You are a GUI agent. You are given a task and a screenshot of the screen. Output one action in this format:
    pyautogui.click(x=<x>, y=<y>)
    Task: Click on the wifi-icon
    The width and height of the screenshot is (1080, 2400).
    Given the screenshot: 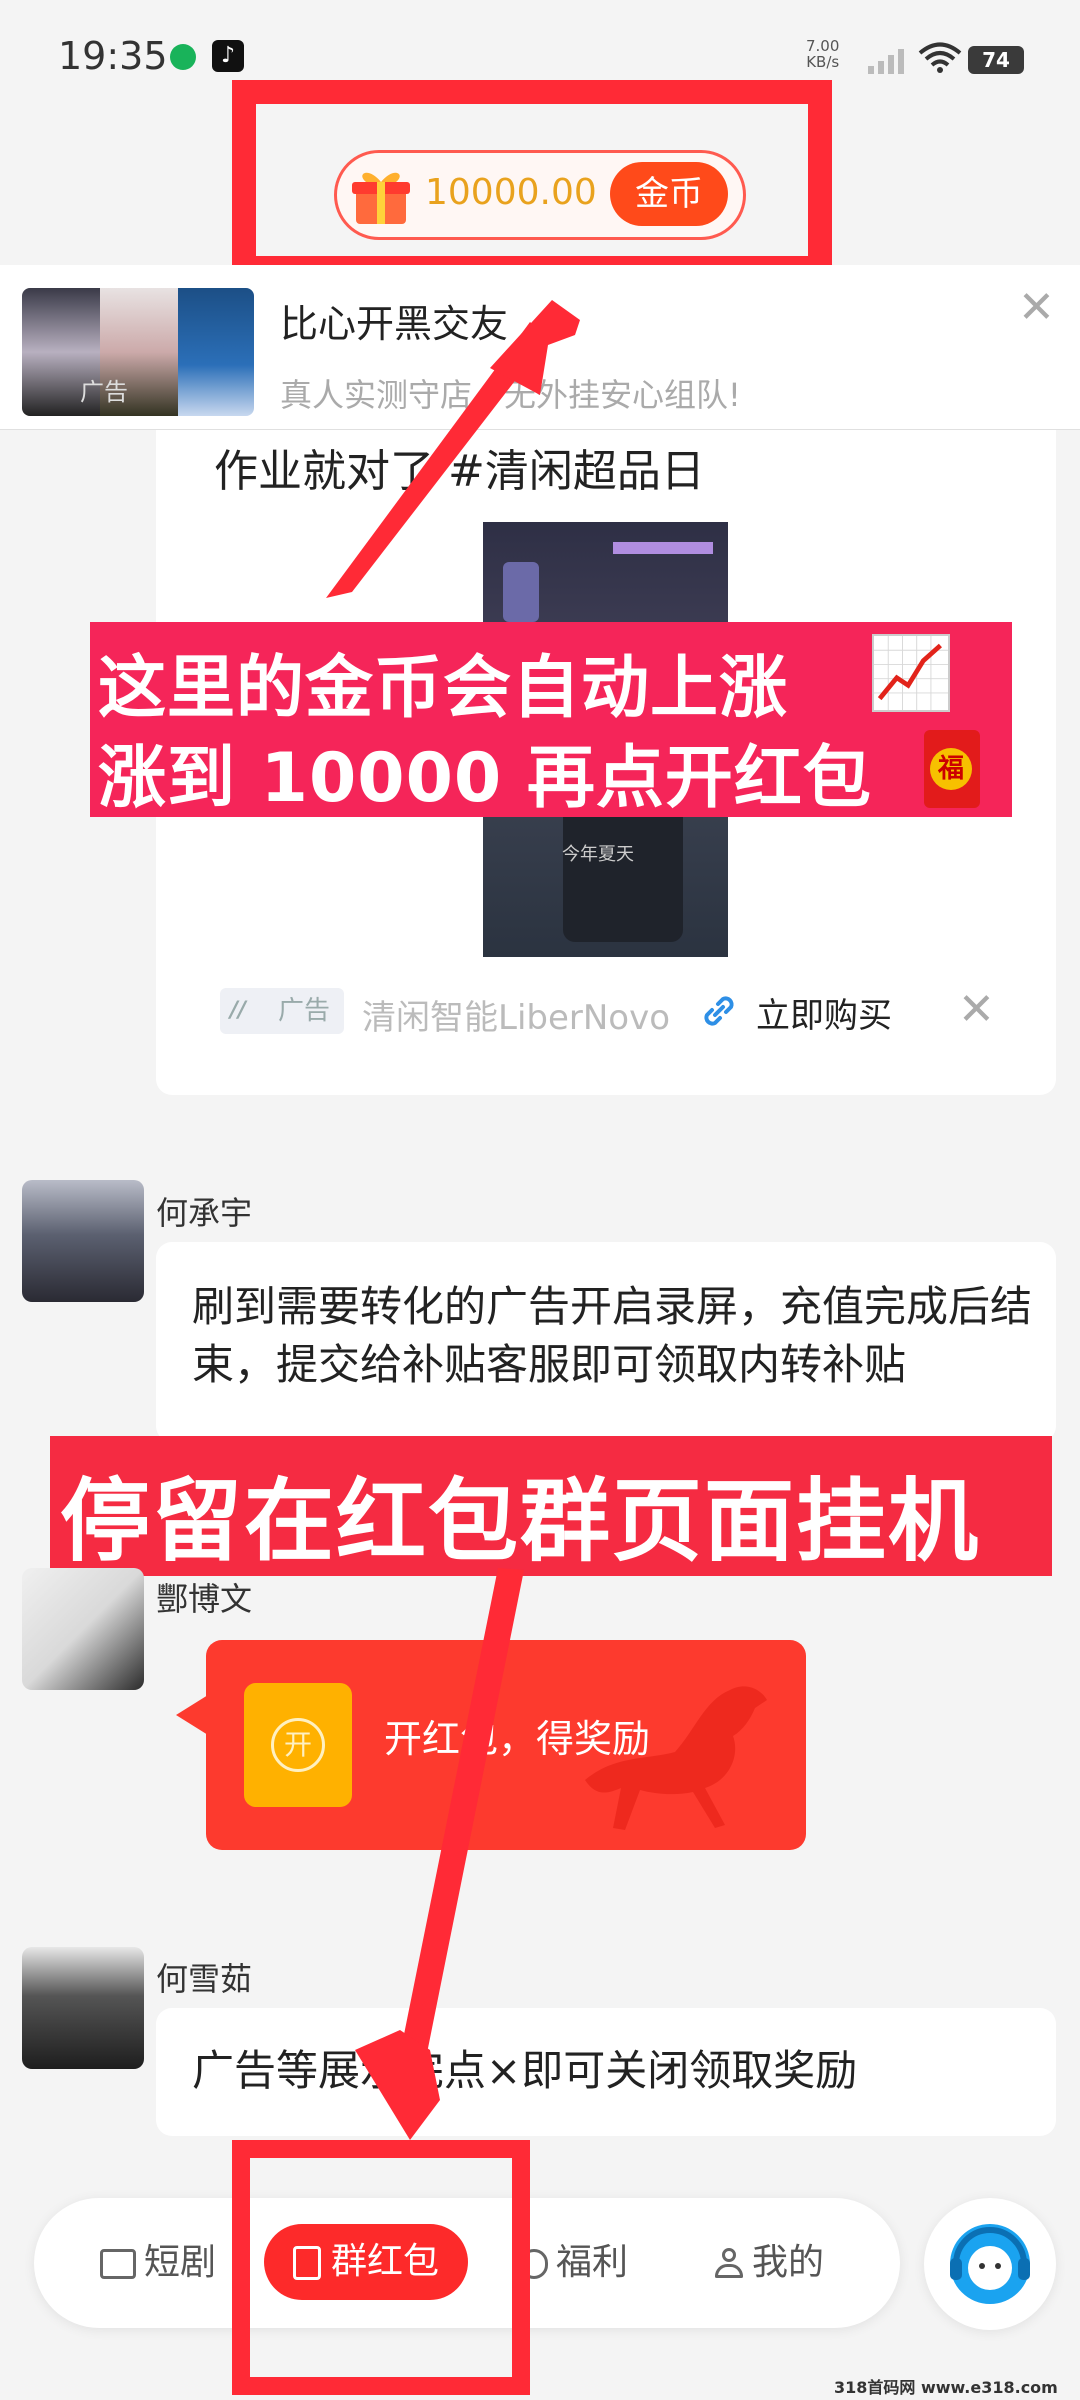 What is the action you would take?
    pyautogui.click(x=940, y=57)
    